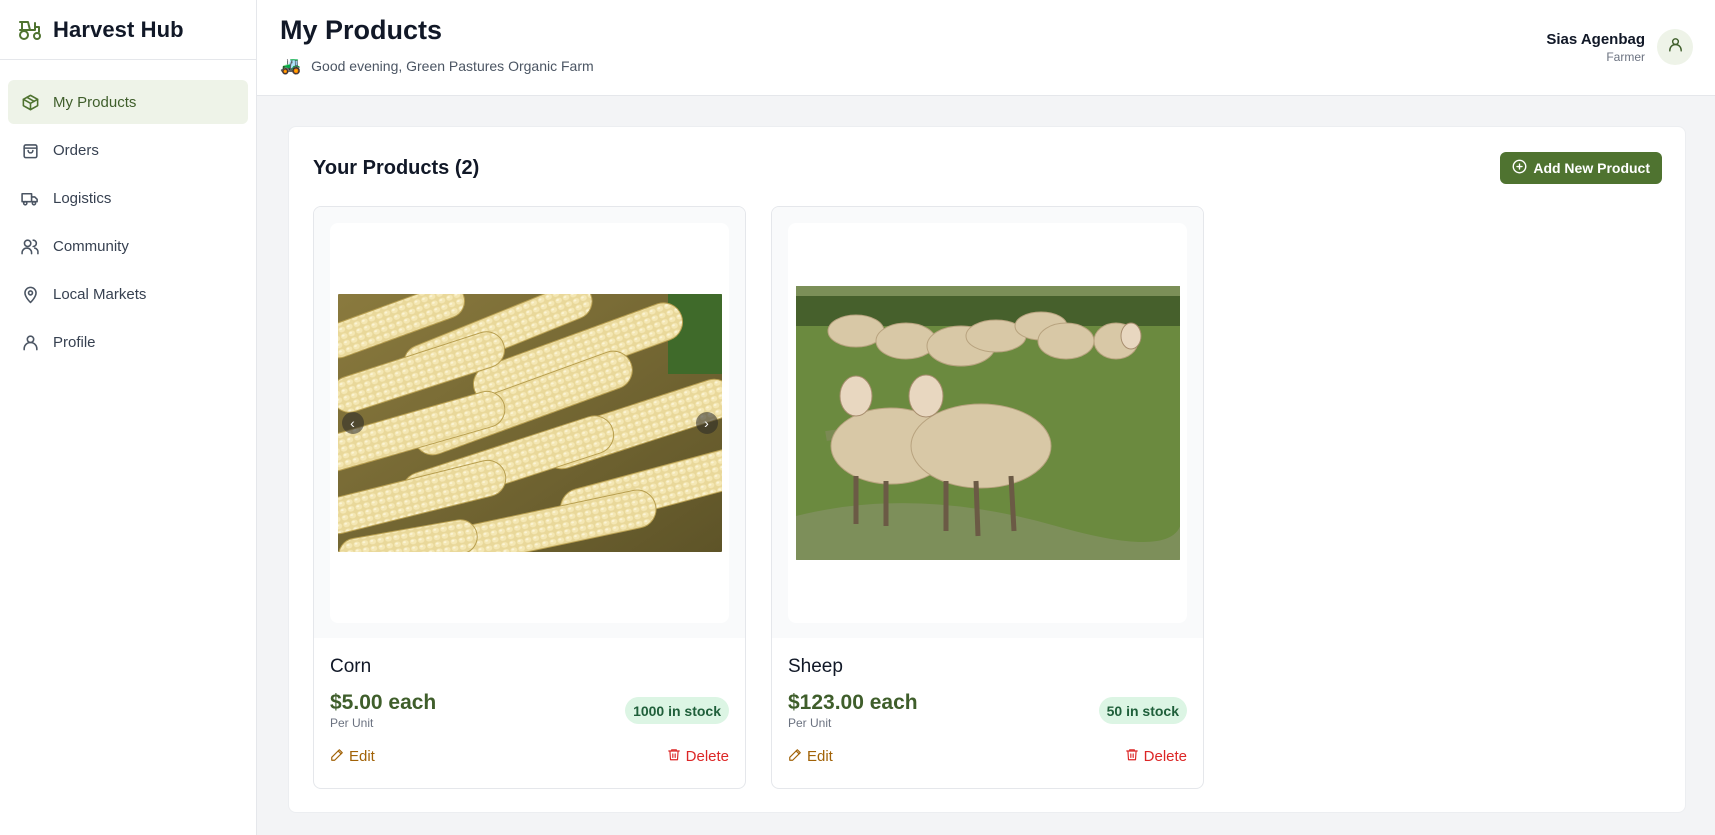 The height and width of the screenshot is (835, 1715). I want to click on user-avatar-icon, so click(1675, 47).